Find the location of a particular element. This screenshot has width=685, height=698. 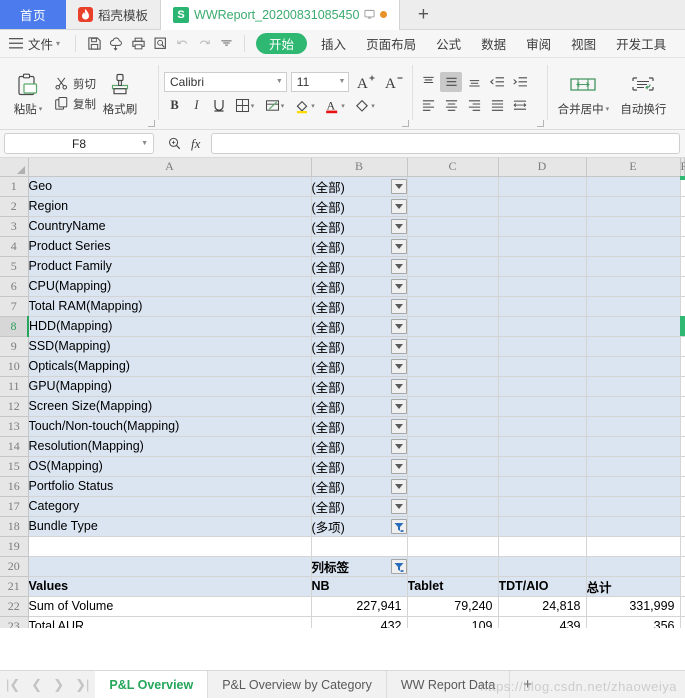

cell-c21: Tablet is located at coordinates (453, 586).